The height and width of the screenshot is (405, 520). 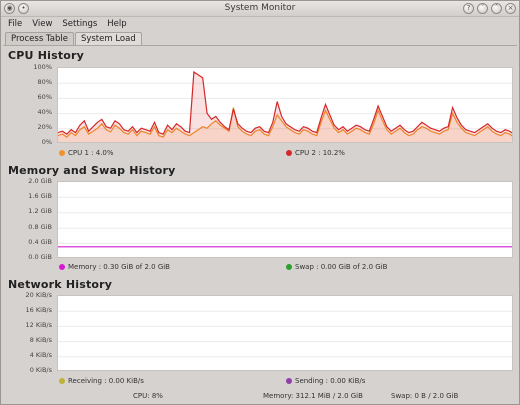 I want to click on network-history-title: Network History, so click(x=60, y=284).